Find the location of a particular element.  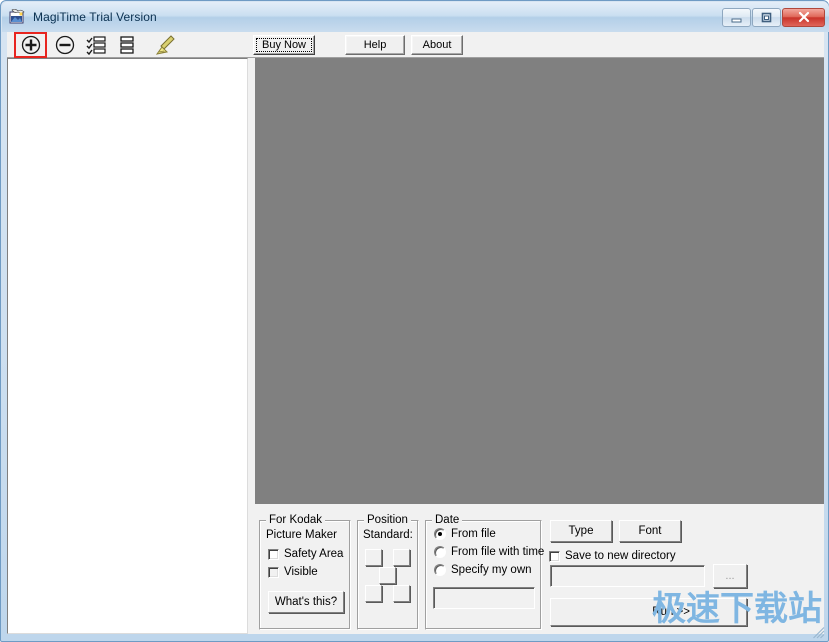

close-button is located at coordinates (803, 17).